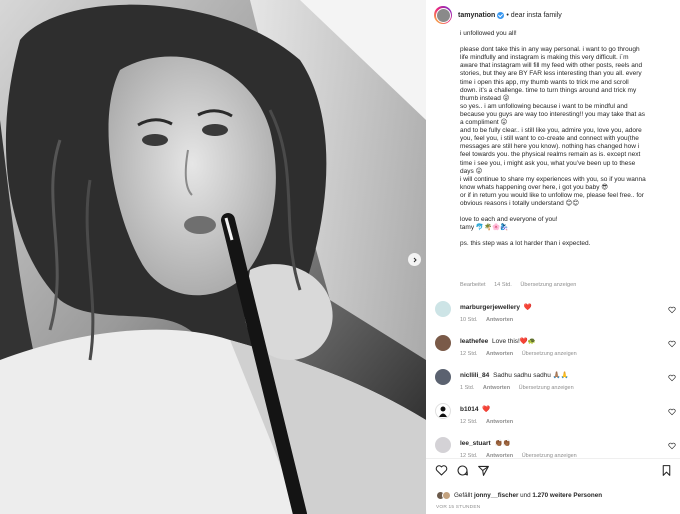 The height and width of the screenshot is (514, 680). I want to click on comment-text: Sadhu sadhu sadhu 🙏🏽🙏, so click(531, 375).